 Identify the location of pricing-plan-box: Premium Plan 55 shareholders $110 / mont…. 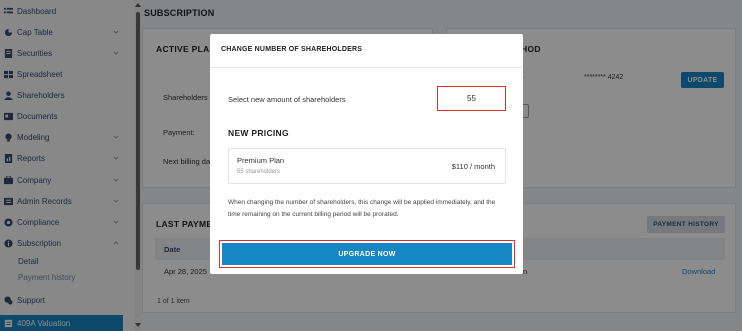
(367, 166).